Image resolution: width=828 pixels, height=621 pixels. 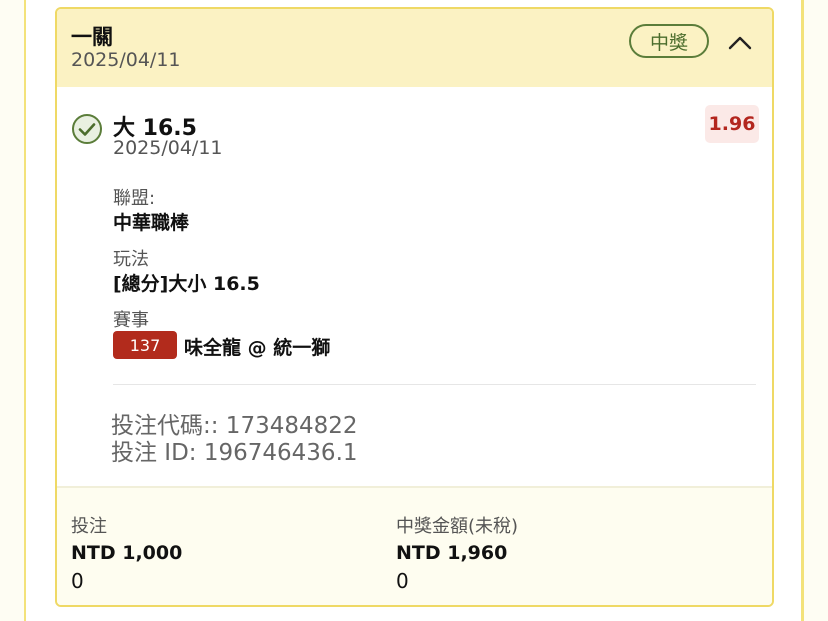 I want to click on event-number-badge: 137, so click(x=145, y=345).